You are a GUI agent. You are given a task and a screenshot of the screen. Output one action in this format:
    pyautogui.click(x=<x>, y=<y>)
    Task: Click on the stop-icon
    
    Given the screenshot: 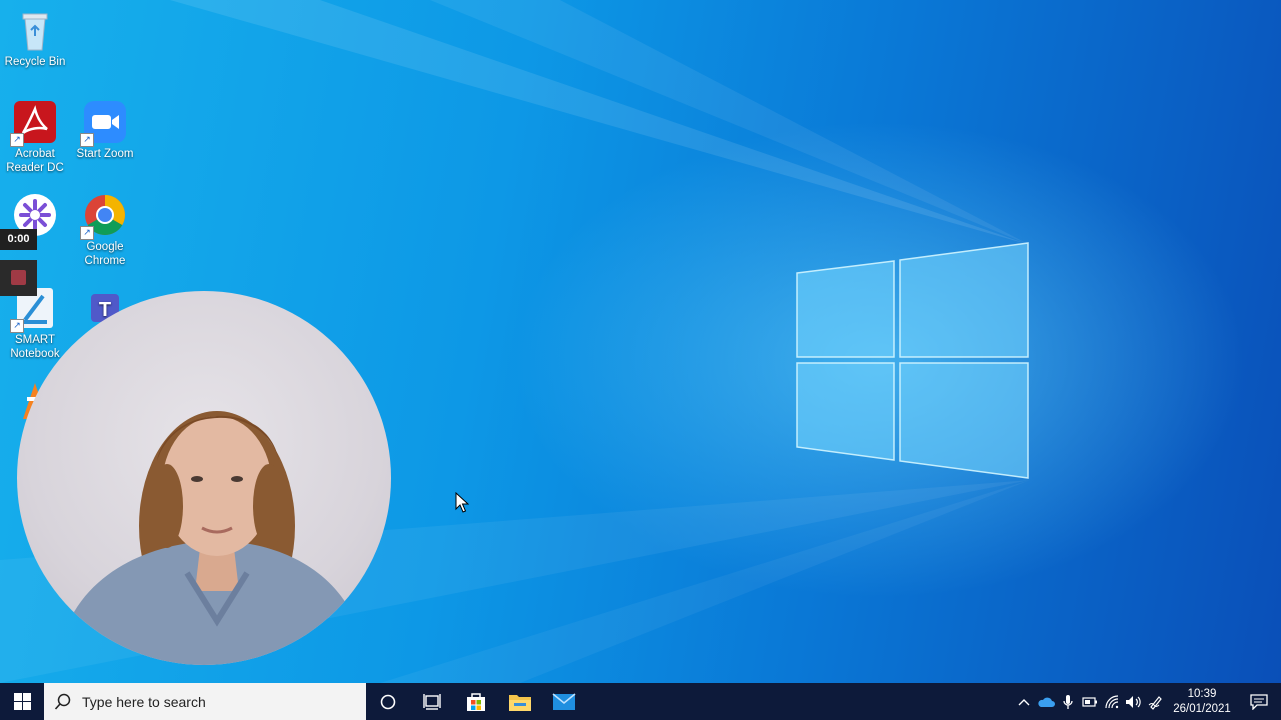 What is the action you would take?
    pyautogui.click(x=18, y=277)
    